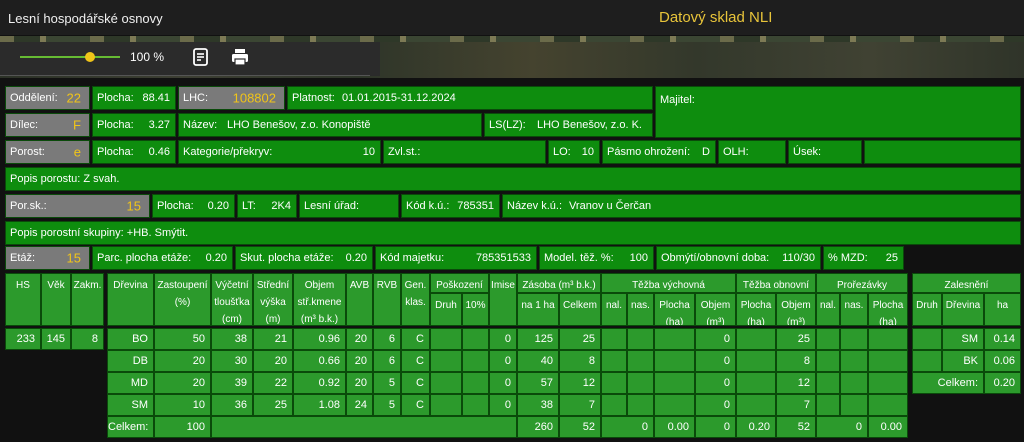 Image resolution: width=1024 pixels, height=442 pixels. What do you see at coordinates (134, 125) in the screenshot?
I see `plocha-dilec-field: Plocha: 3.27` at bounding box center [134, 125].